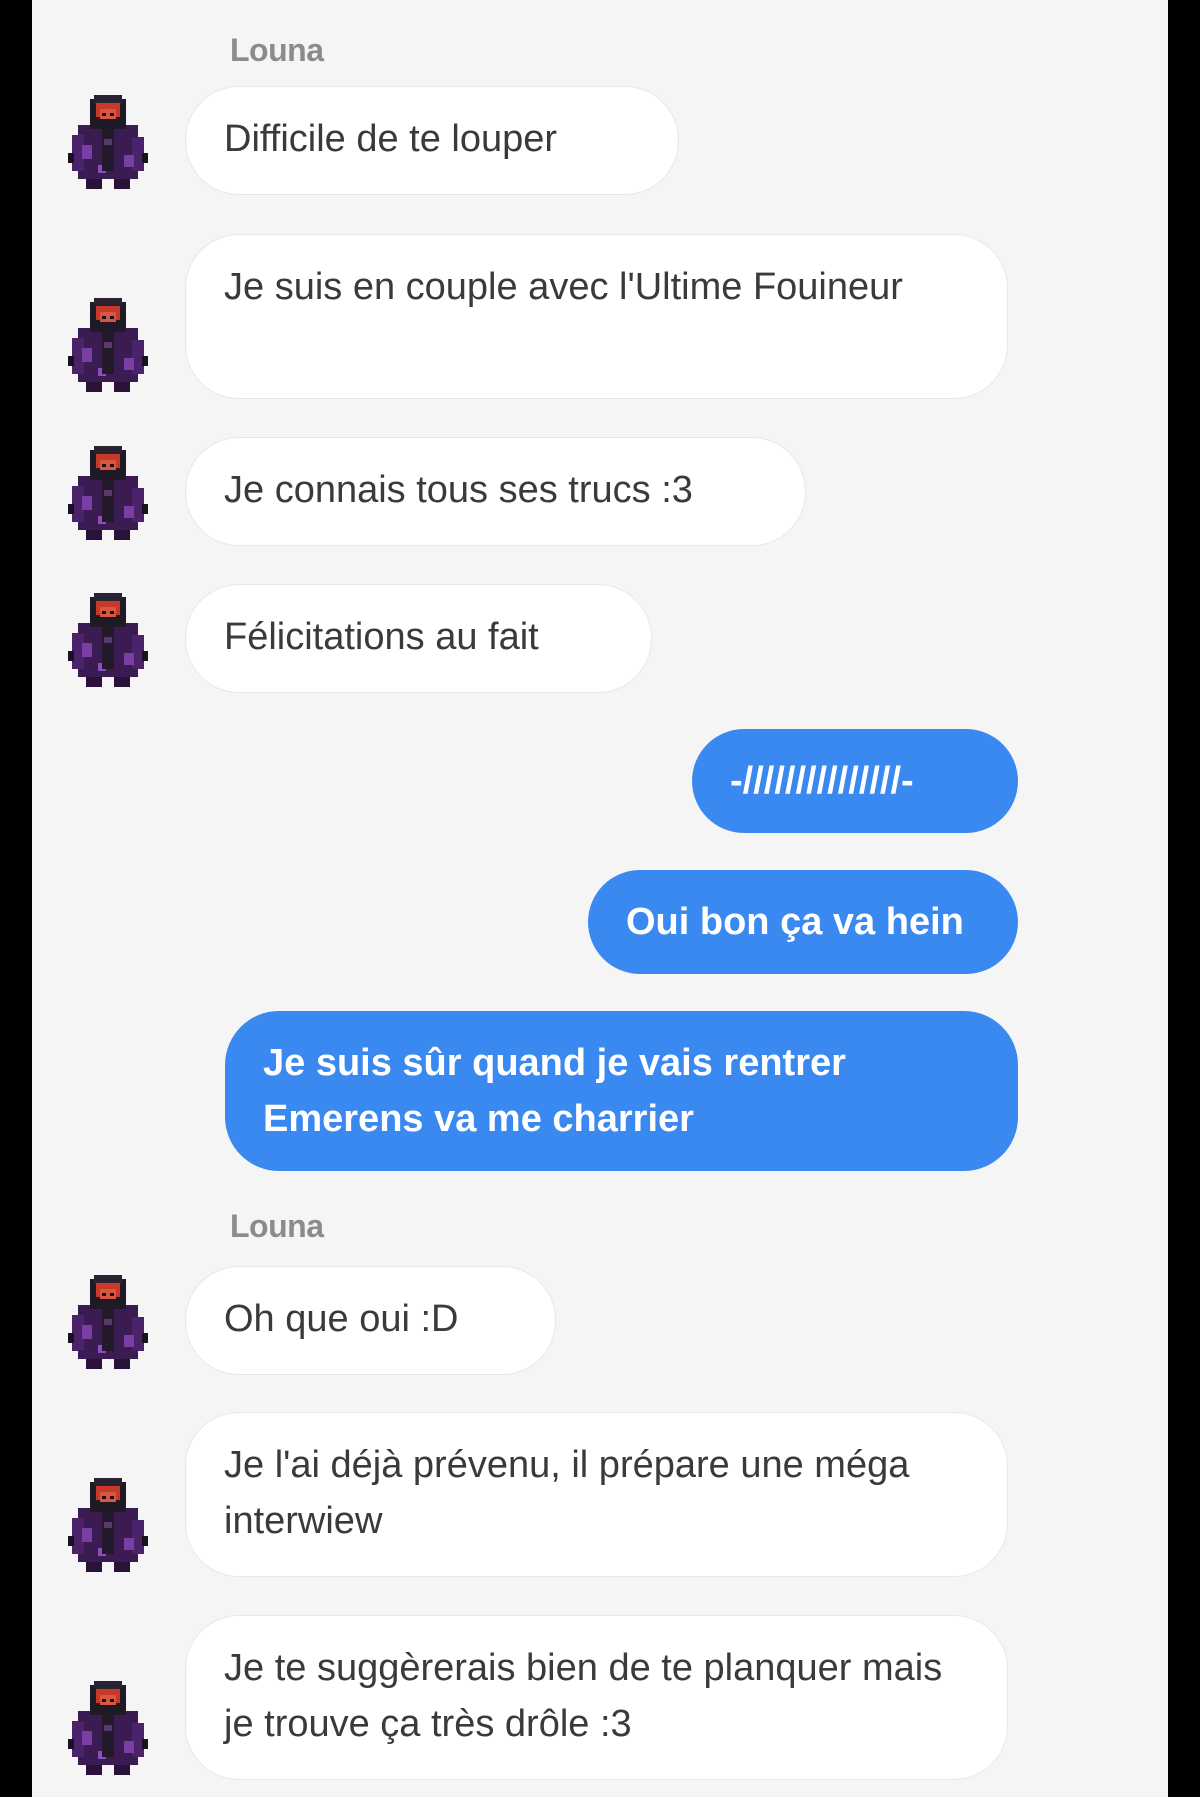 This screenshot has width=1200, height=1797. Describe the element at coordinates (596, 316) in the screenshot. I see `message-bubble-incoming: Je suis en couple avec l'Ultime Fouineur` at that location.